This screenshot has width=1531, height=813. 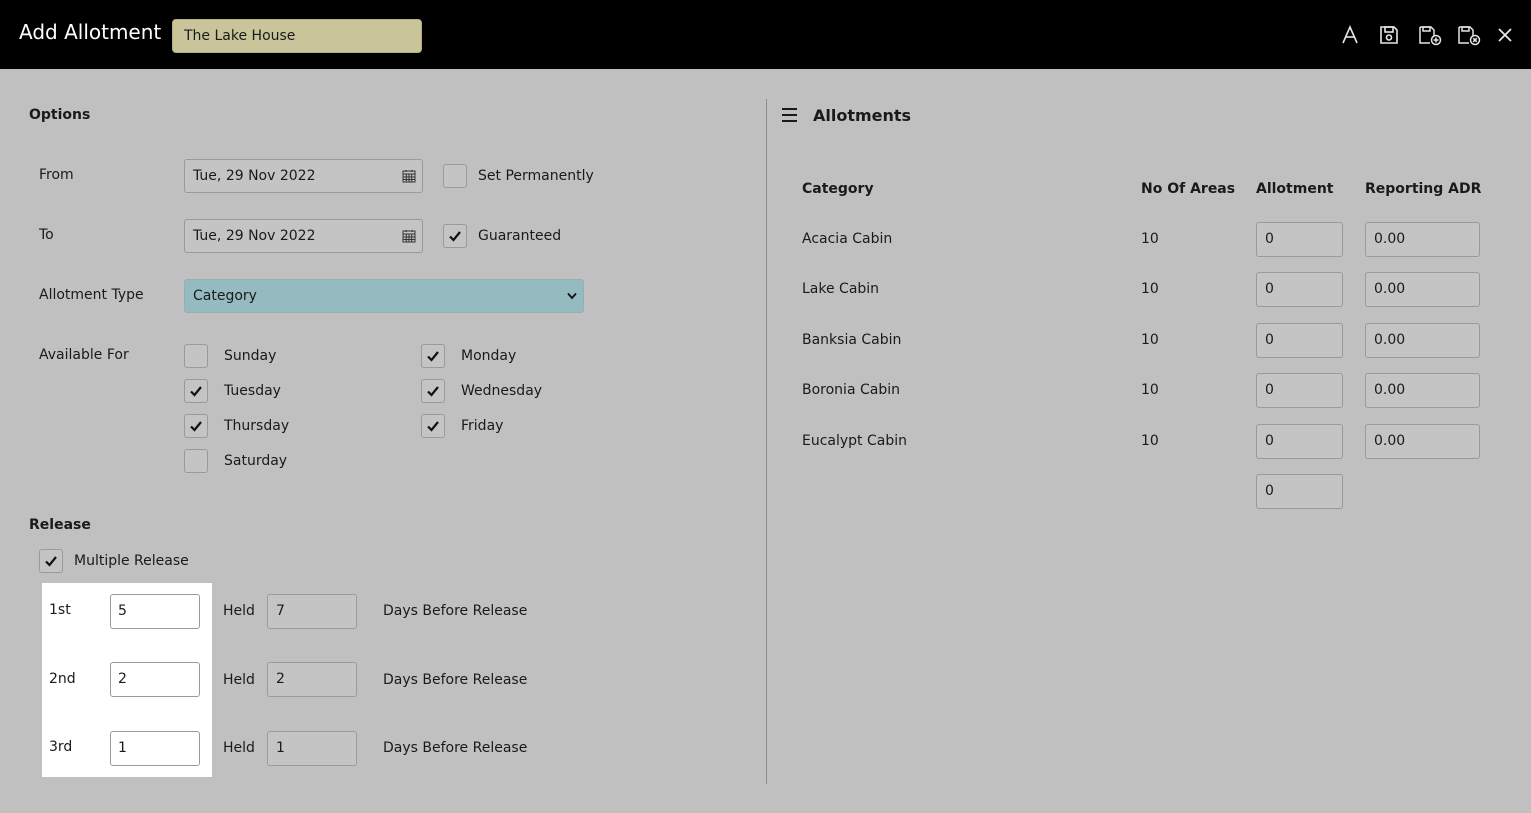 I want to click on top-bar: Add Allotment The Lake House, so click(x=765, y=34).